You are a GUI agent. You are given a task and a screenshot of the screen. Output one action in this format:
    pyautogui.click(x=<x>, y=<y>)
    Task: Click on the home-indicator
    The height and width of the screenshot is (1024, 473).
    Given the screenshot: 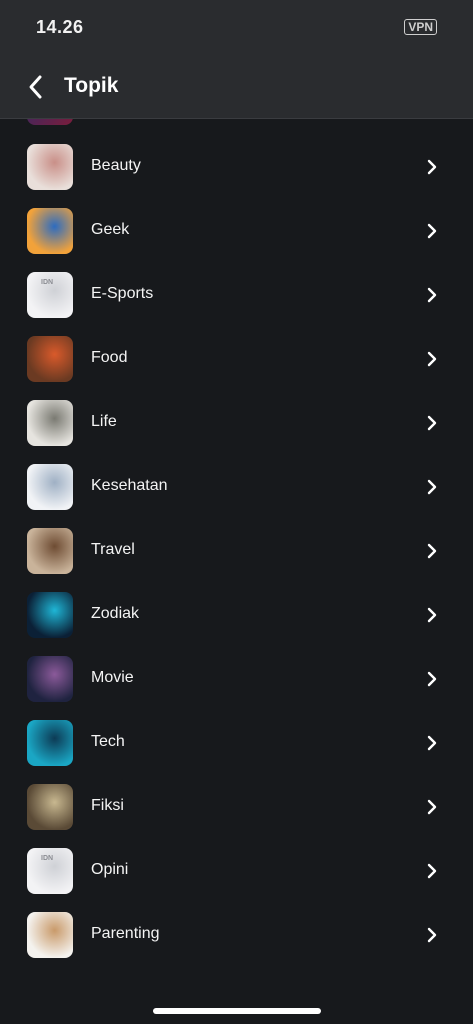 What is the action you would take?
    pyautogui.click(x=237, y=1011)
    